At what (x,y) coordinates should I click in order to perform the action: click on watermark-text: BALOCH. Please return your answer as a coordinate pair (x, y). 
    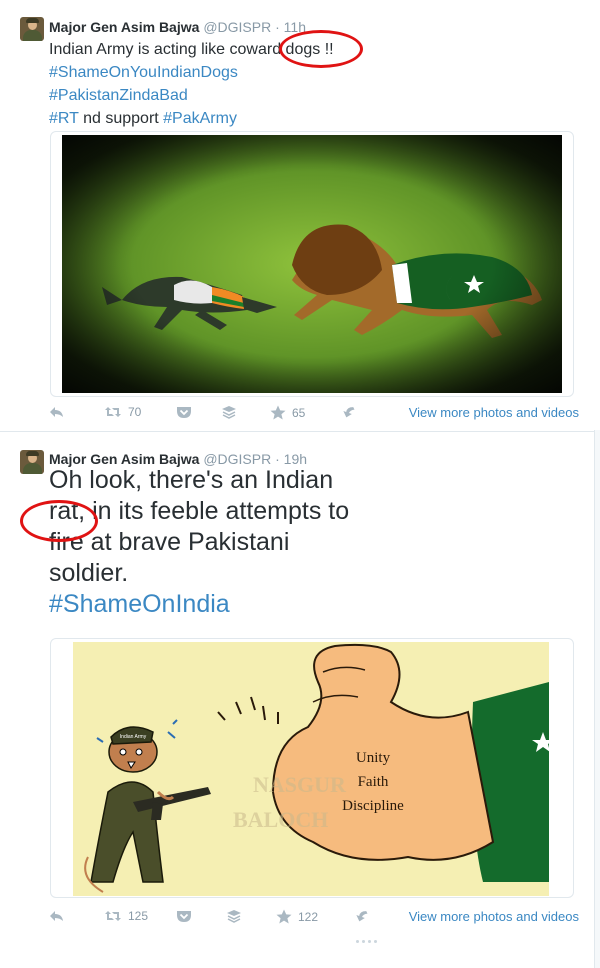
    Looking at the image, I should click on (280, 819).